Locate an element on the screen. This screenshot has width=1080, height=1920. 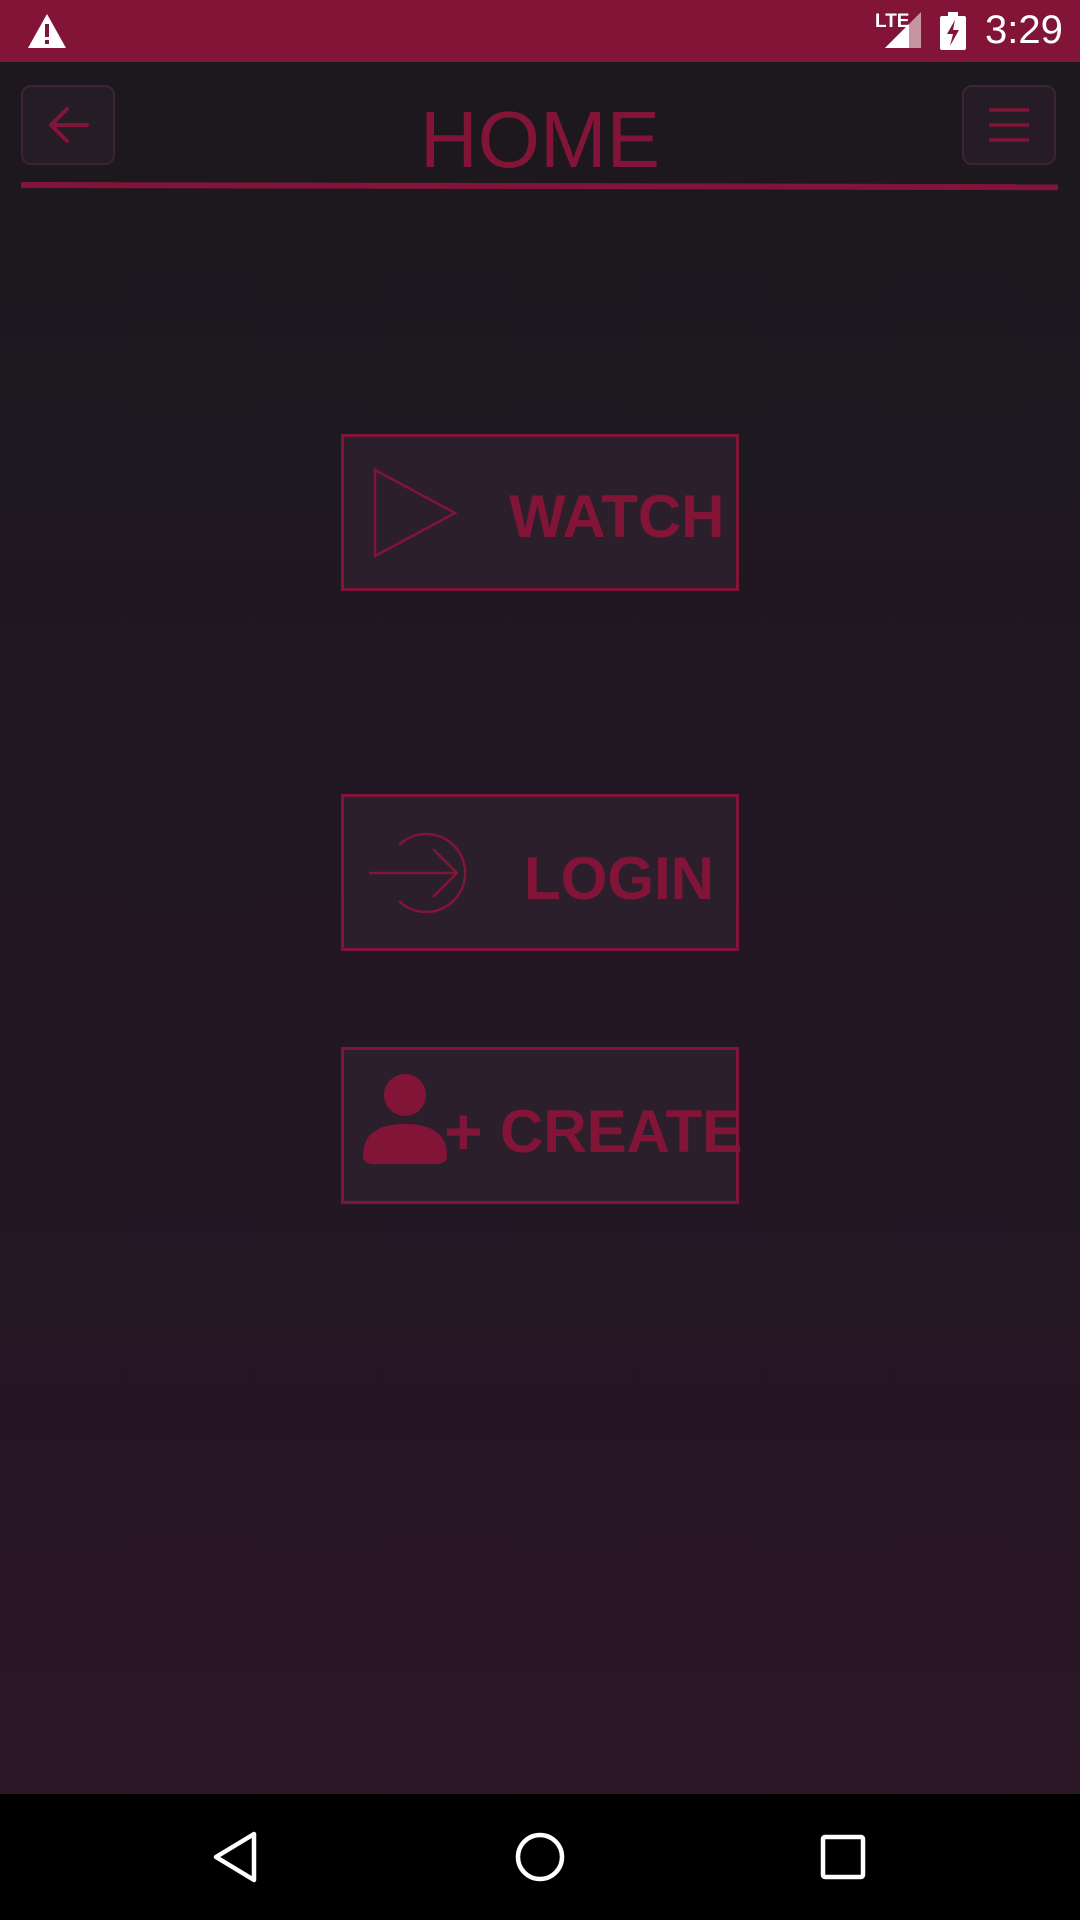
header-divider is located at coordinates (539, 186).